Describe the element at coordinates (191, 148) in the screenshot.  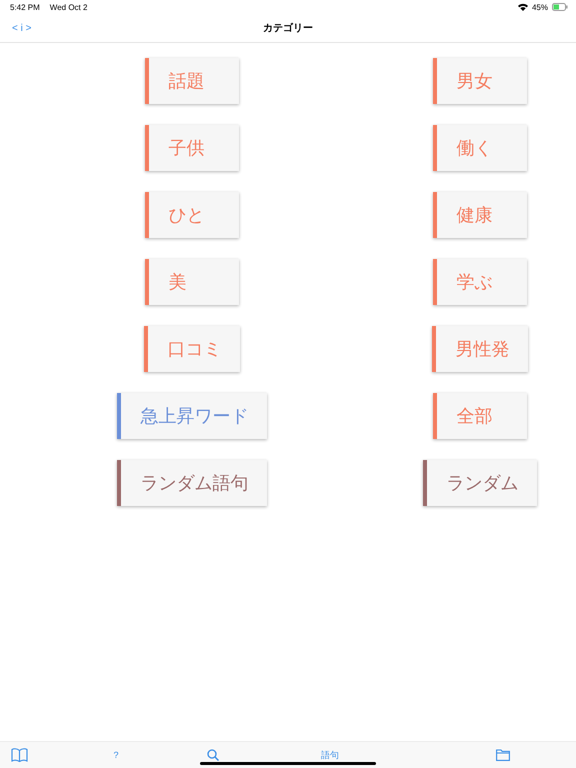
I see `category-button: 子供` at that location.